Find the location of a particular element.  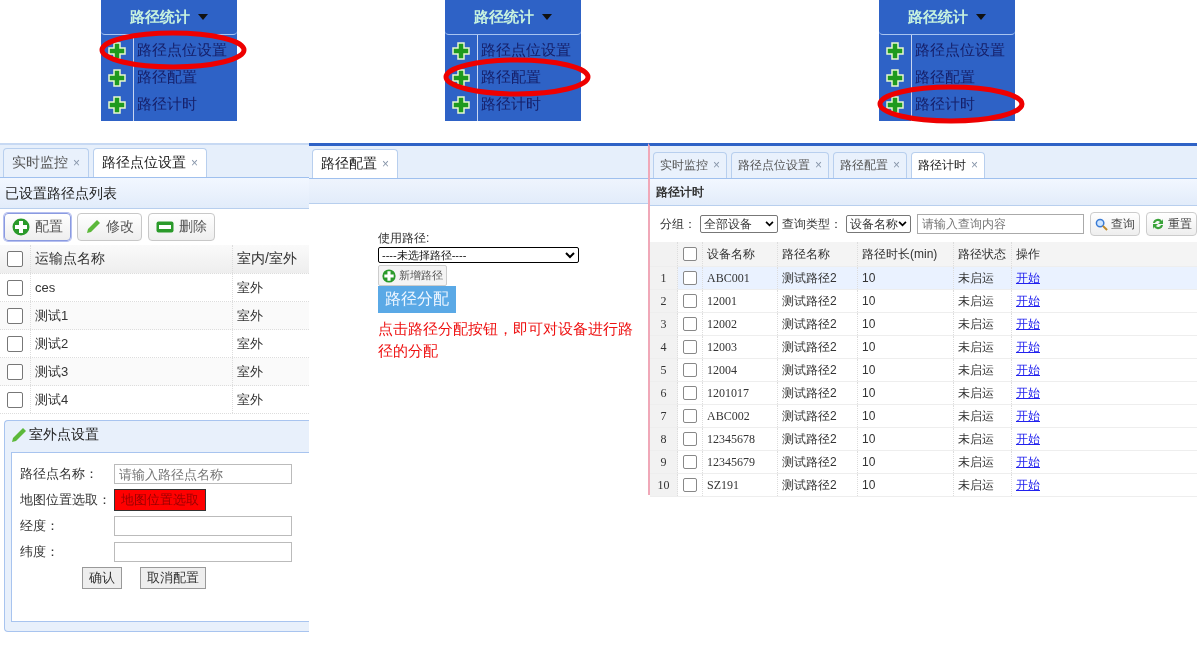

field-label: 地图位置选取： is located at coordinates (66, 500).